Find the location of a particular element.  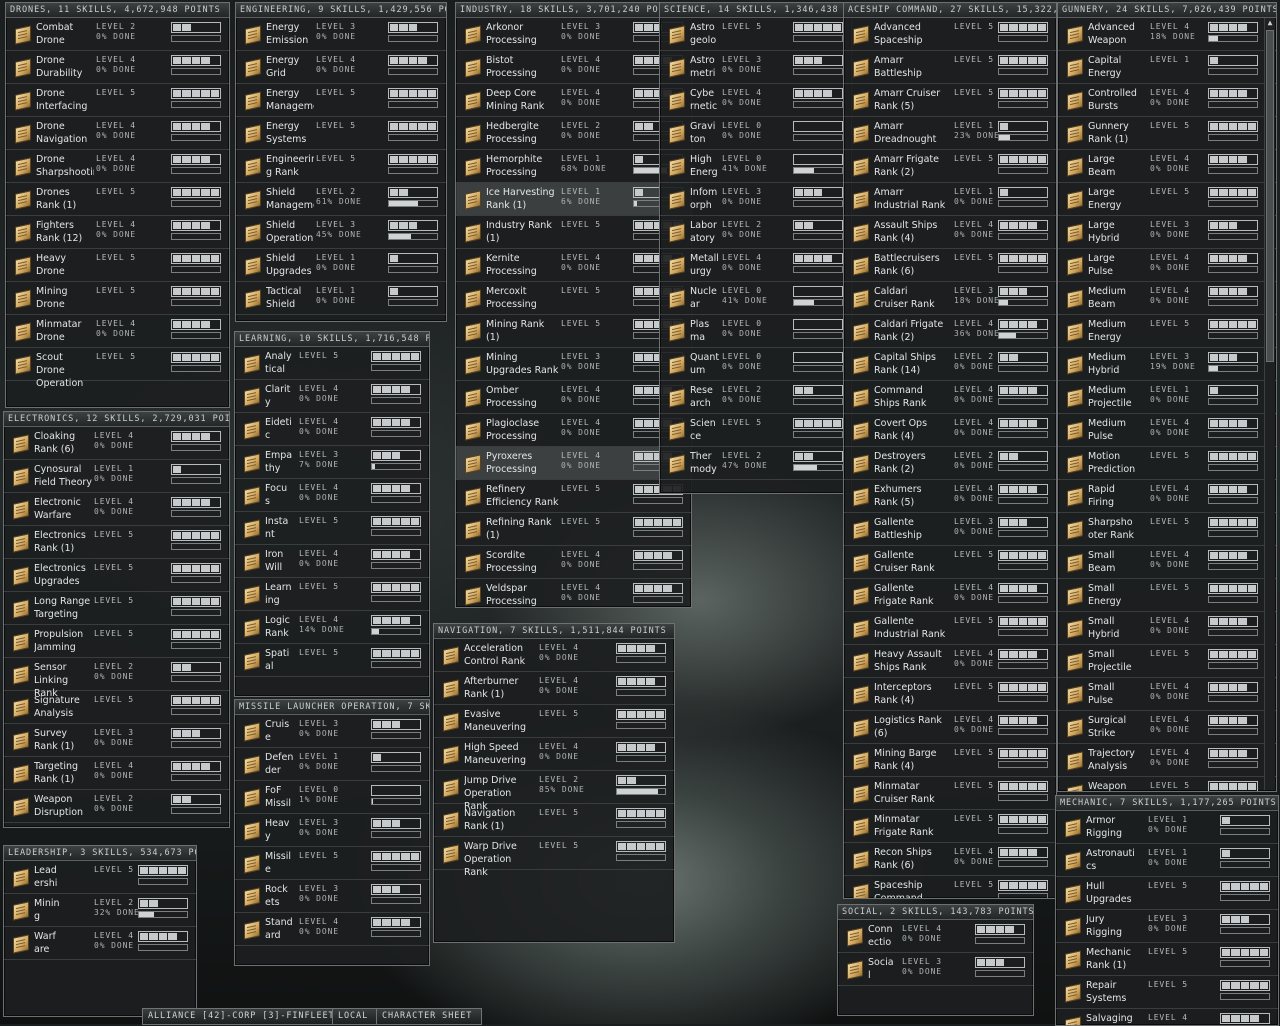

taskbar-local-chat: LOCAL is located at coordinates (357, 1016).